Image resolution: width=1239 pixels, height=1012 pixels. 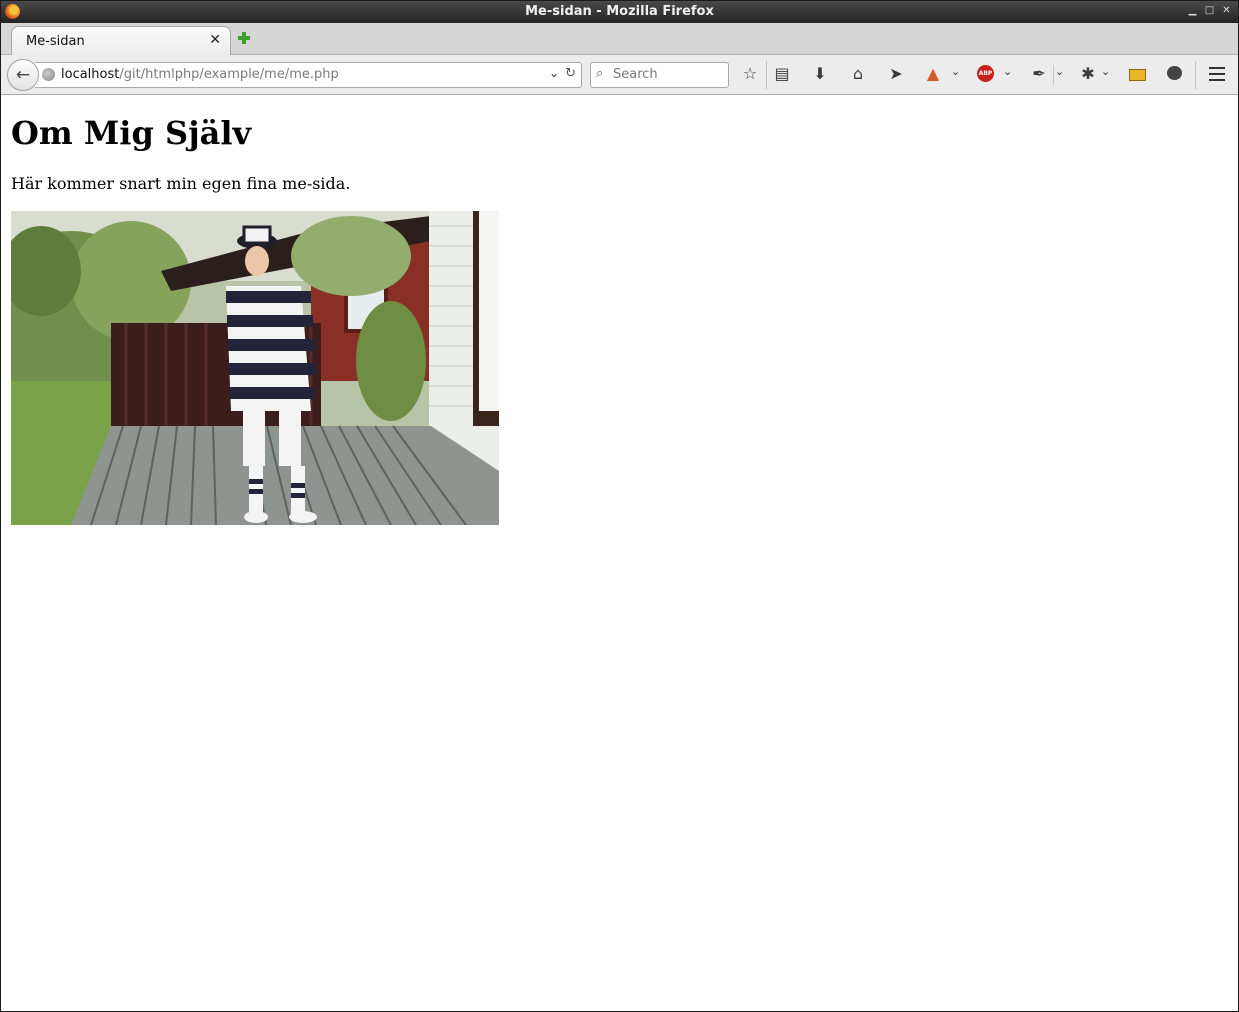 What do you see at coordinates (229, 74) in the screenshot?
I see `url-path: /git/htmlphp/example/me/me.php` at bounding box center [229, 74].